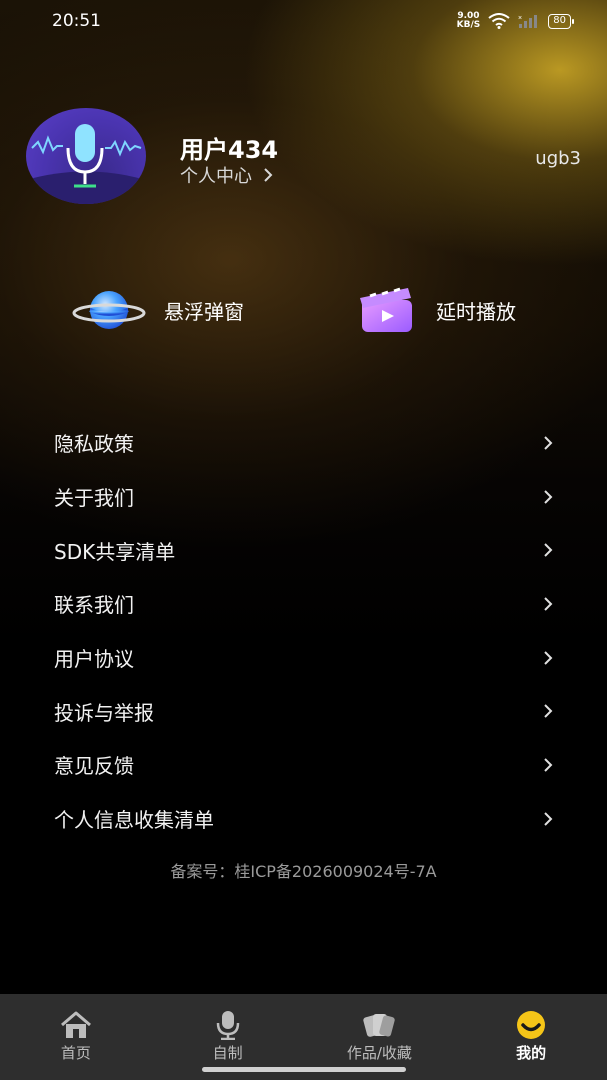 The height and width of the screenshot is (1080, 607). Describe the element at coordinates (303, 310) in the screenshot. I see `feature-shortcuts: 悬浮弹窗 延时播放` at that location.